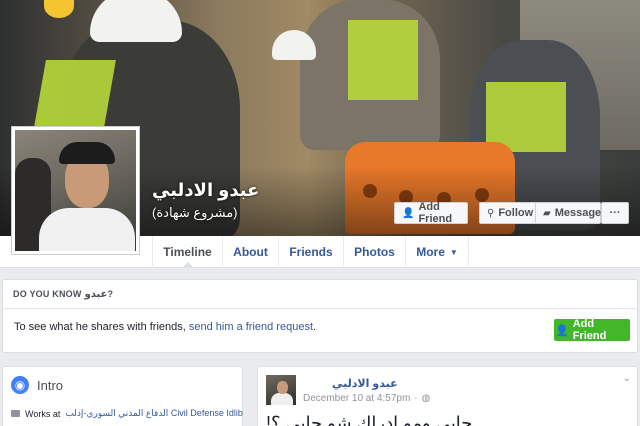 Image resolution: width=640 pixels, height=426 pixels. Describe the element at coordinates (50, 385) in the screenshot. I see `intro-title: Intro` at that location.